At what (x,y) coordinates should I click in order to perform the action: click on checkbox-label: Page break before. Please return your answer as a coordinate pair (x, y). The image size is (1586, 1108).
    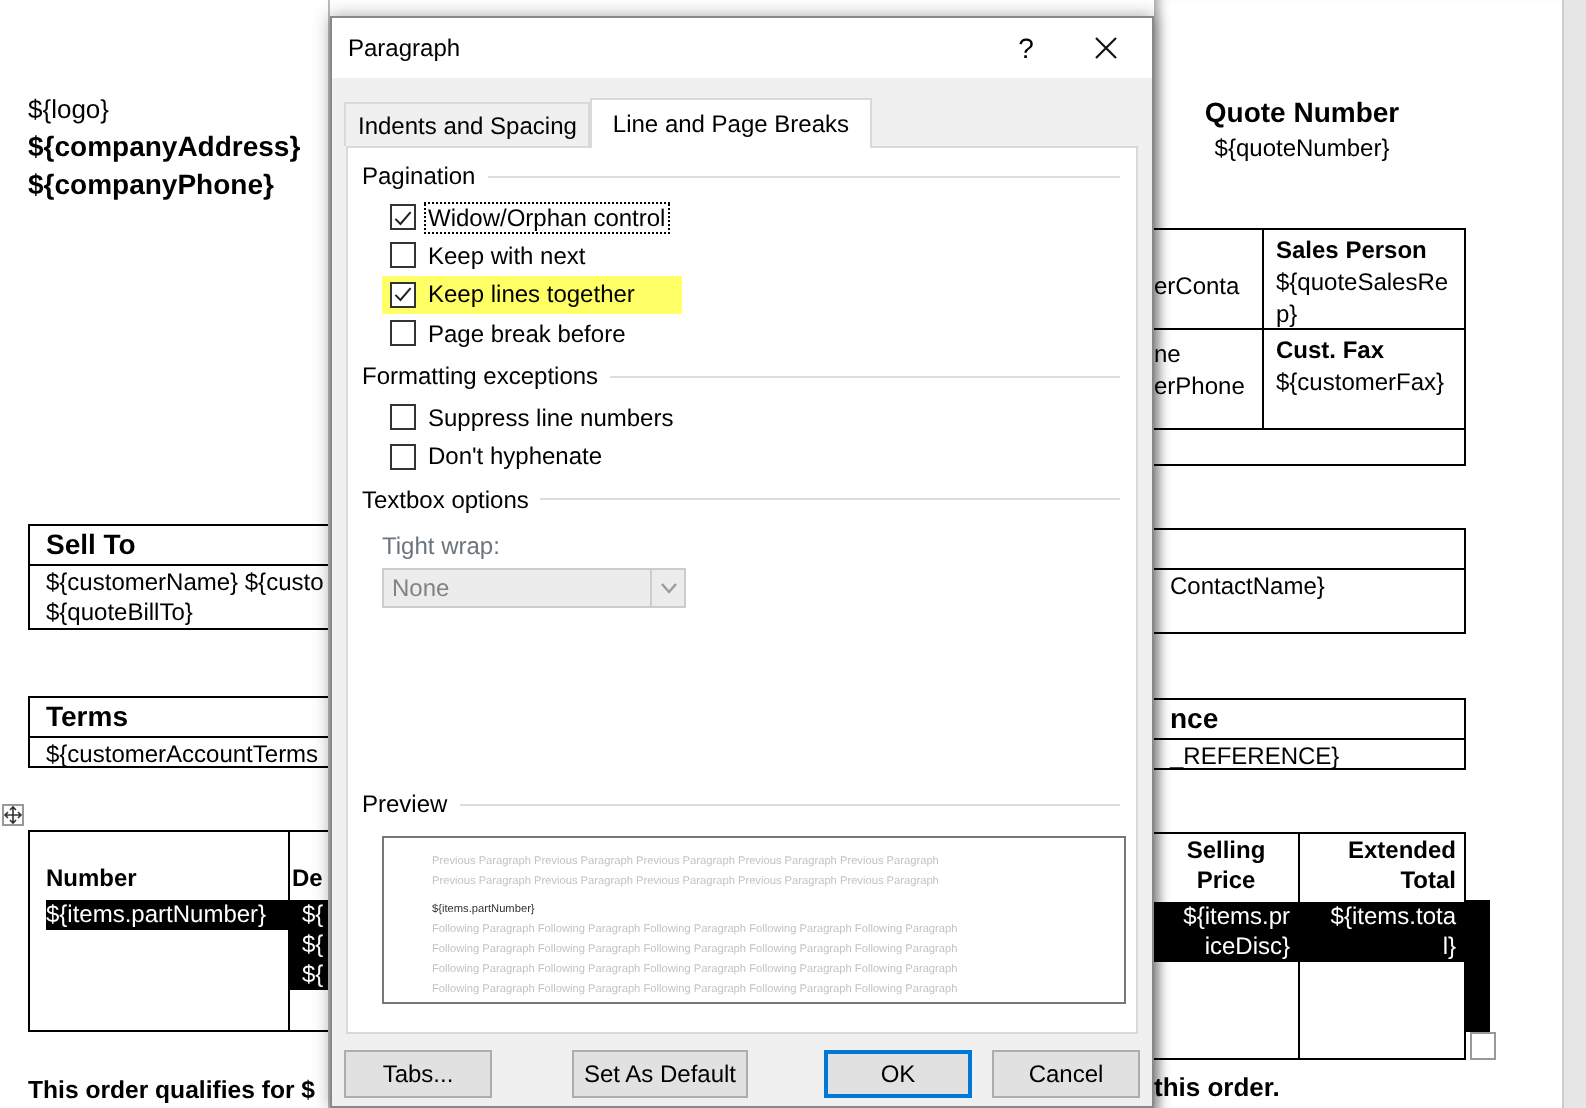
    Looking at the image, I should click on (527, 333).